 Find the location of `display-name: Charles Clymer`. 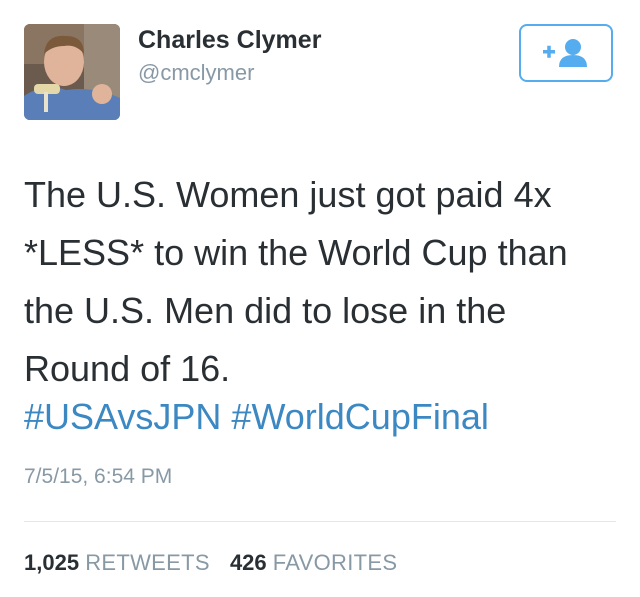

display-name: Charles Clymer is located at coordinates (229, 40).